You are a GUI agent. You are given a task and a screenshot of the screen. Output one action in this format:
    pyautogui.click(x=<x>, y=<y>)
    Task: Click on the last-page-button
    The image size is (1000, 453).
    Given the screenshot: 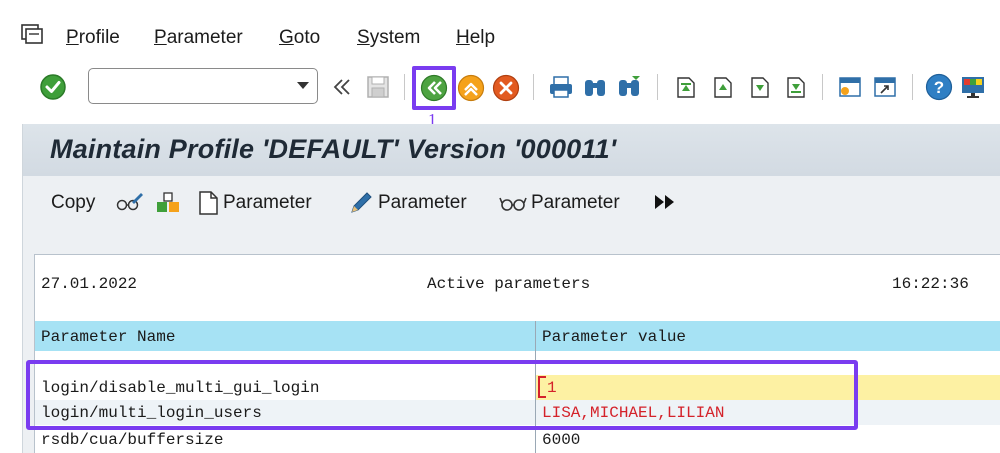 What is the action you would take?
    pyautogui.click(x=795, y=87)
    